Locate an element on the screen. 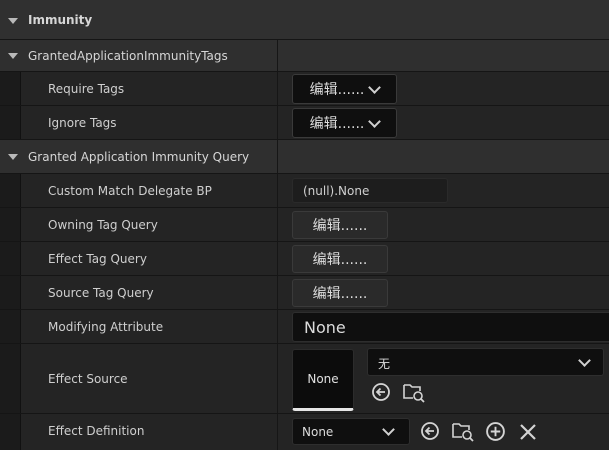  category-granted-tags-label: GrantedApplicationImmunityTags is located at coordinates (128, 56).